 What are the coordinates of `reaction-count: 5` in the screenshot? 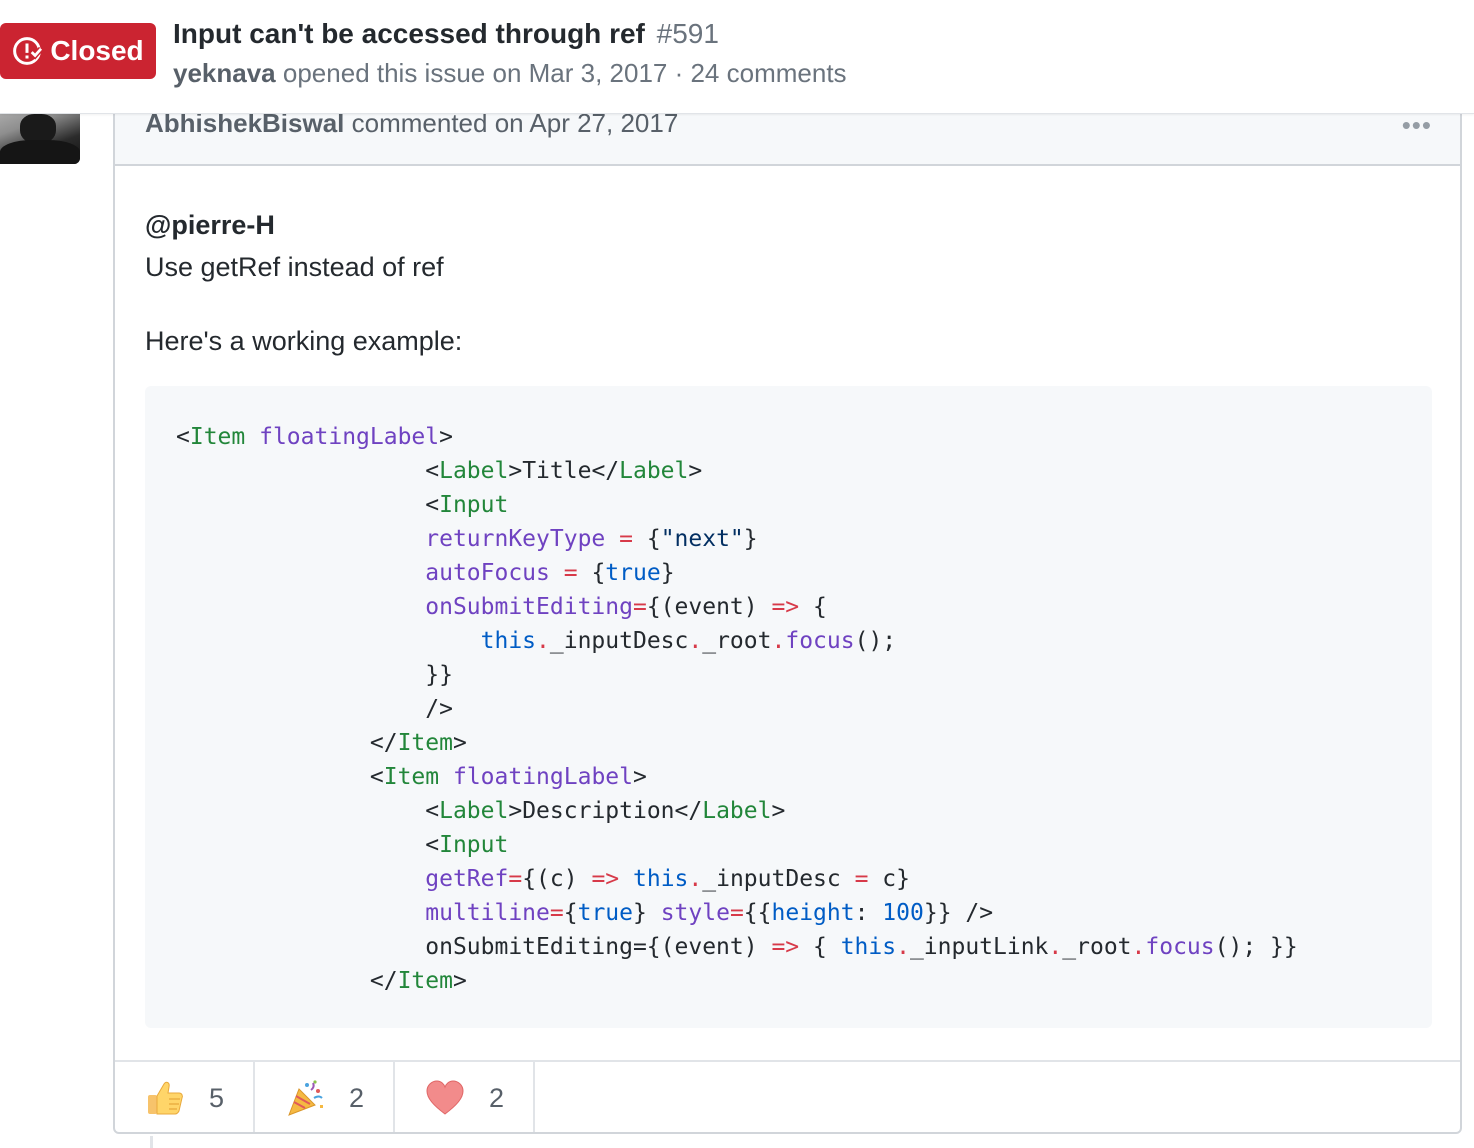 It's located at (217, 1097).